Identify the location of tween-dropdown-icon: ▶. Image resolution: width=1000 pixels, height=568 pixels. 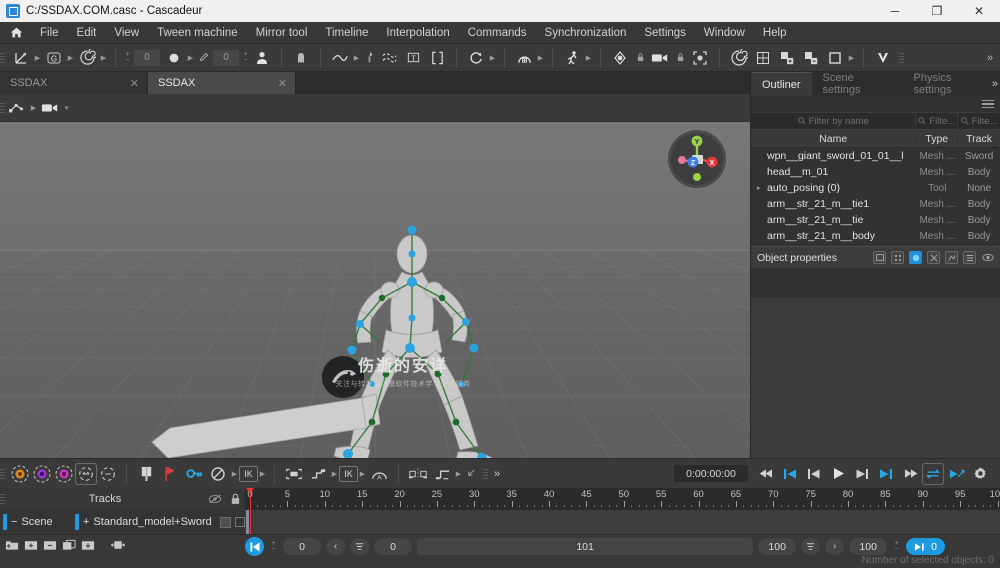
(356, 58).